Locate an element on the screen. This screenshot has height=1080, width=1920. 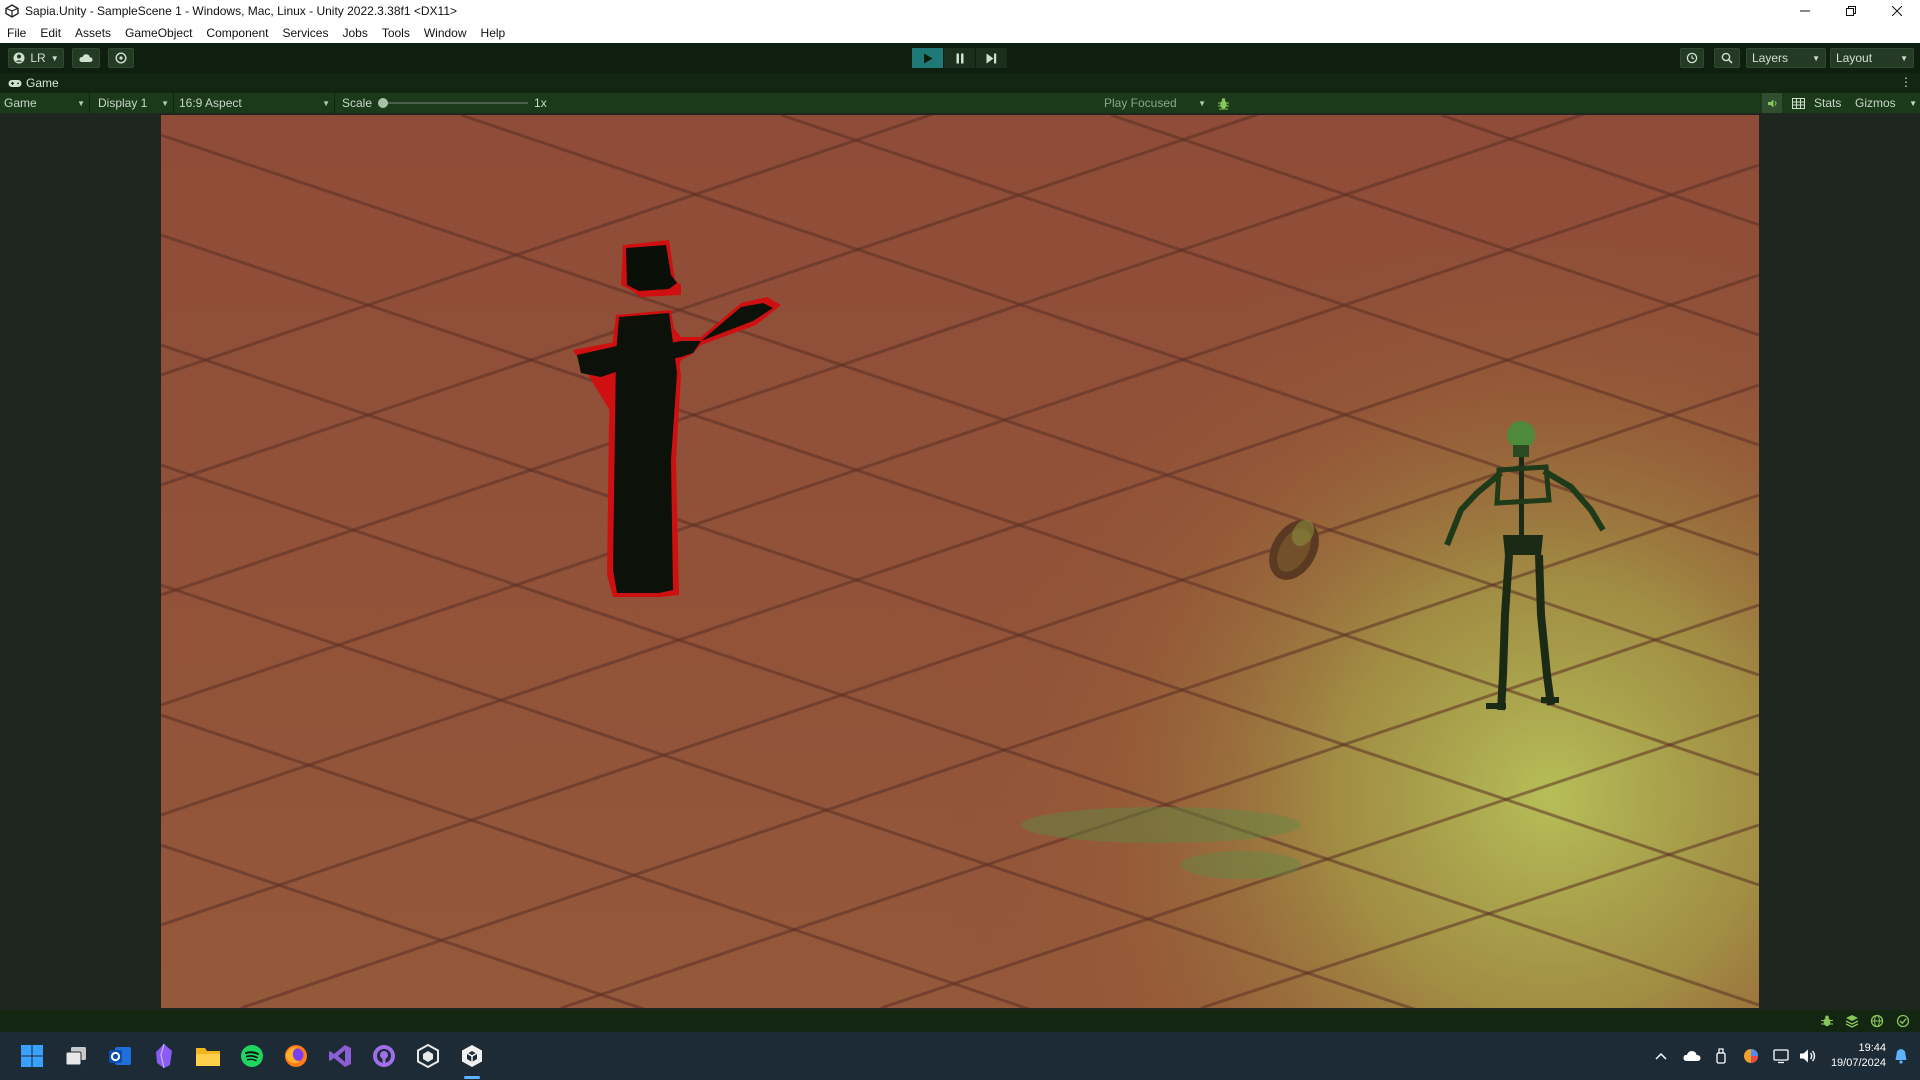
step-icon is located at coordinates (991, 58).